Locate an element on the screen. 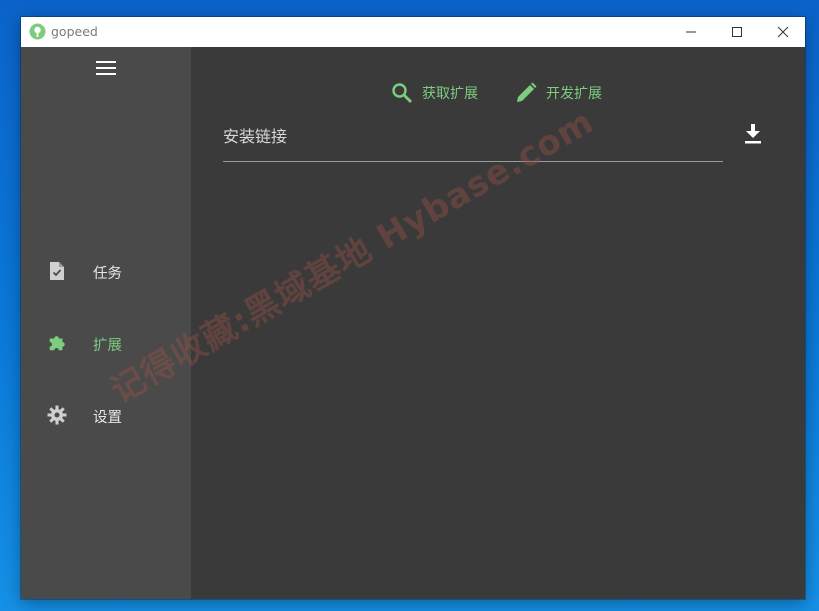  hamburger-menu-icon is located at coordinates (106, 68).